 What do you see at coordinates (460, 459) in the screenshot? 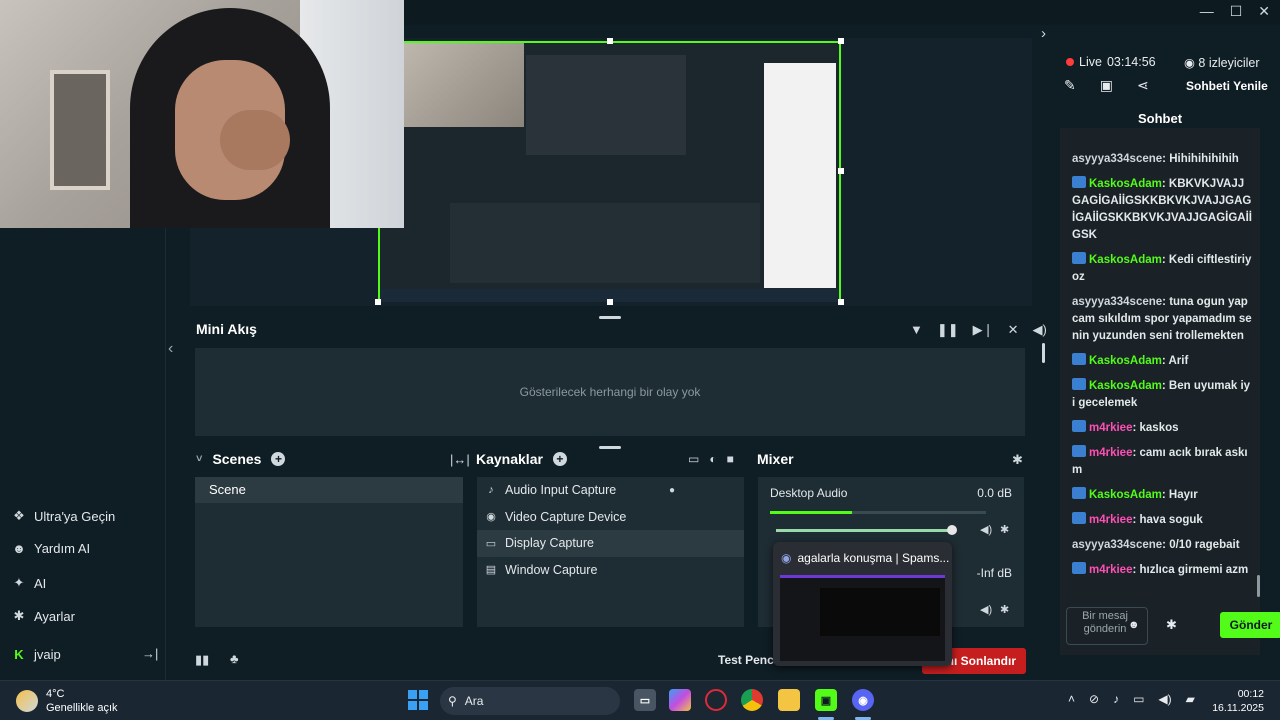
I see `transition-icon: |↔|` at bounding box center [460, 459].